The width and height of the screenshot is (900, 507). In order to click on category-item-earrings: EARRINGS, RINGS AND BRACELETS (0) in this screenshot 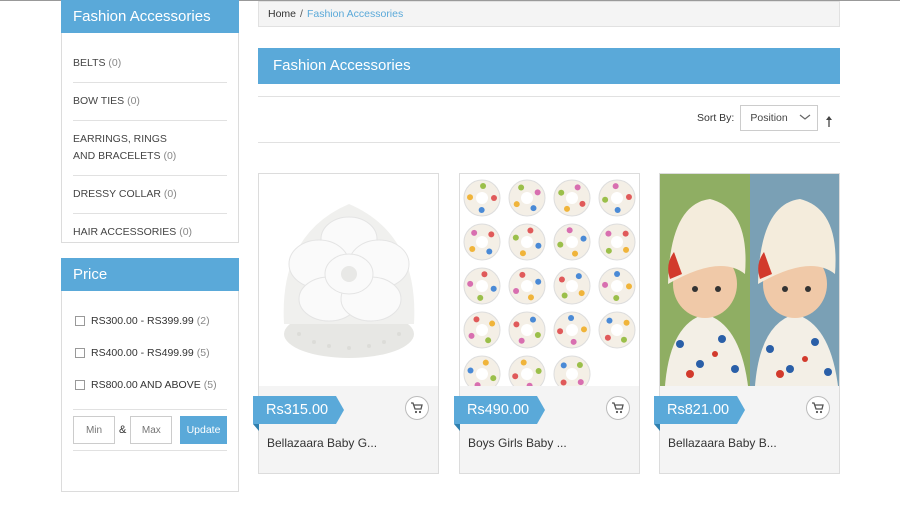, I will do `click(150, 148)`.